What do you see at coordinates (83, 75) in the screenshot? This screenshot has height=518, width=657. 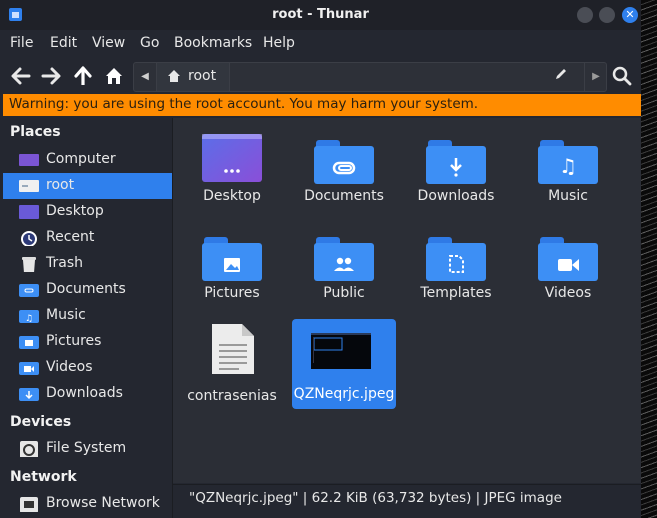 I see `up-arrow-icon` at bounding box center [83, 75].